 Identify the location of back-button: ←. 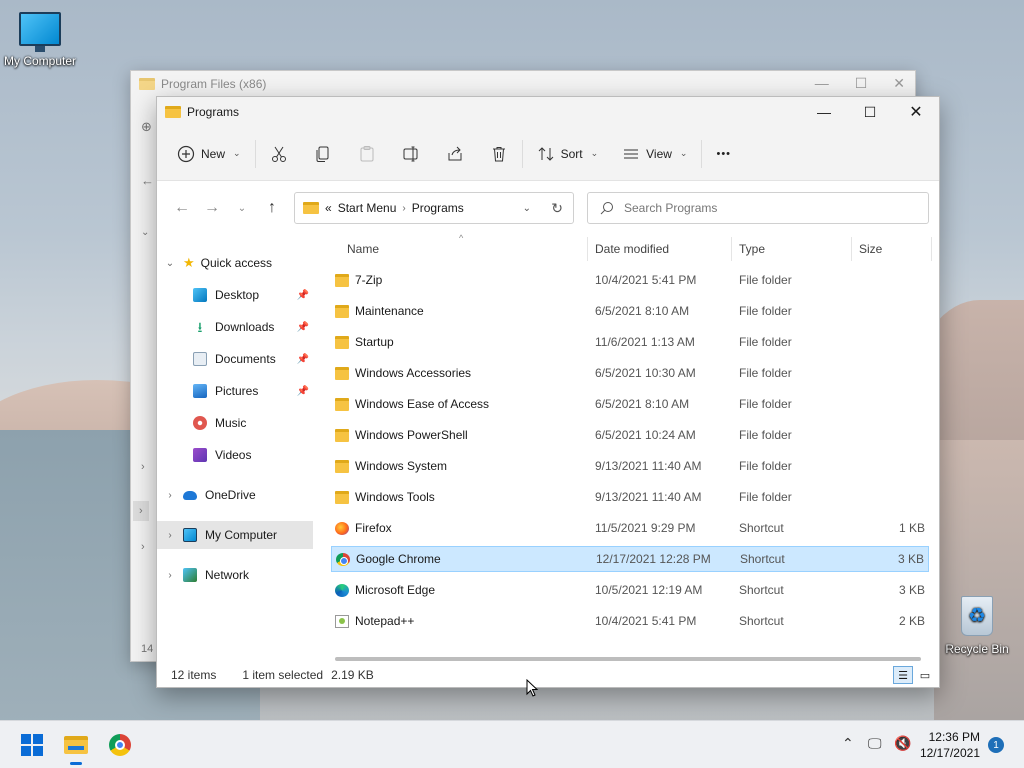
(182, 208).